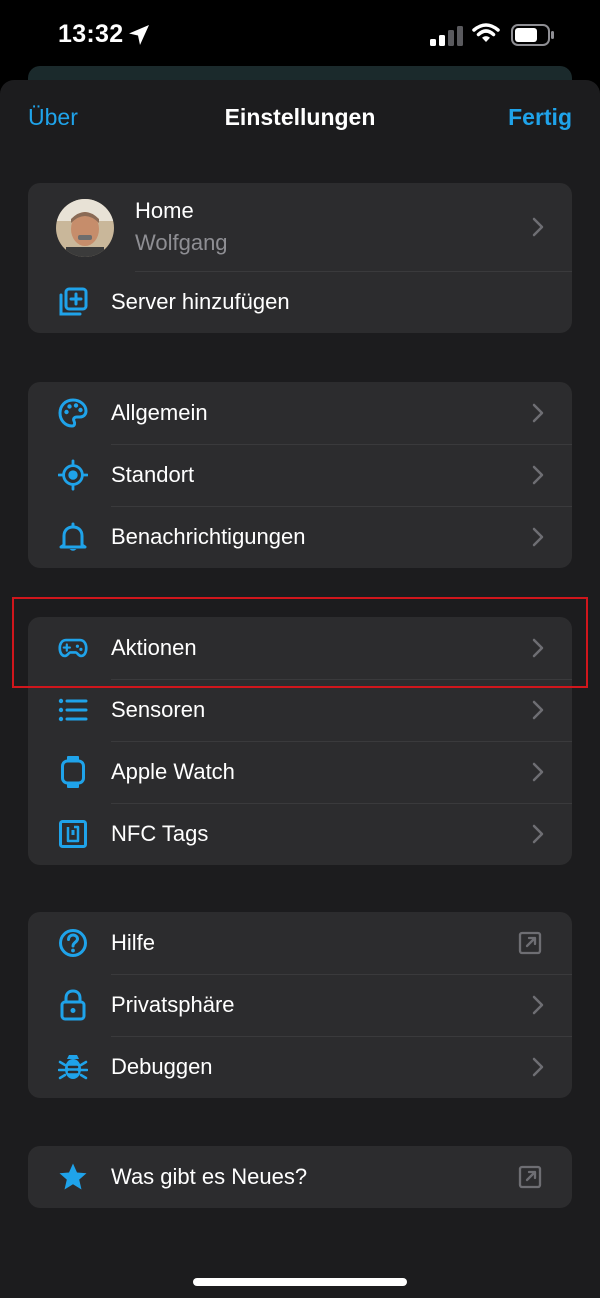 The image size is (600, 1298). I want to click on whats-new-label: Was gibt es Neues?, so click(209, 1176).